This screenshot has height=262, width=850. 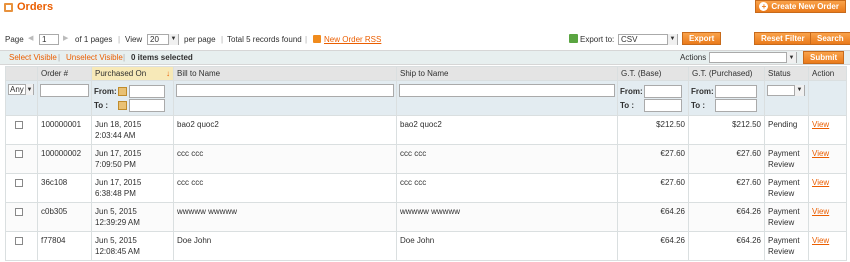 What do you see at coordinates (147, 105) in the screenshot?
I see `date-to-input` at bounding box center [147, 105].